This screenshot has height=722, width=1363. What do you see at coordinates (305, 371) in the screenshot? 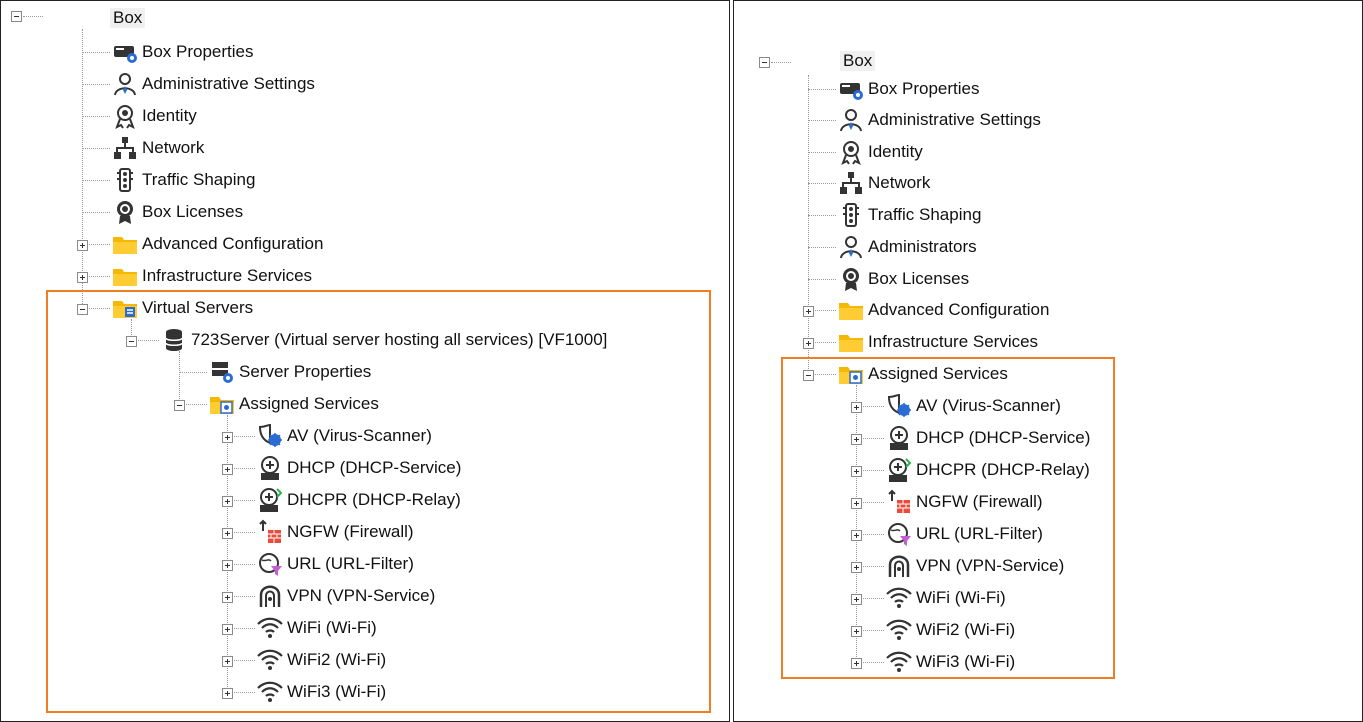
I see `tree-item-label: Server Properties` at bounding box center [305, 371].